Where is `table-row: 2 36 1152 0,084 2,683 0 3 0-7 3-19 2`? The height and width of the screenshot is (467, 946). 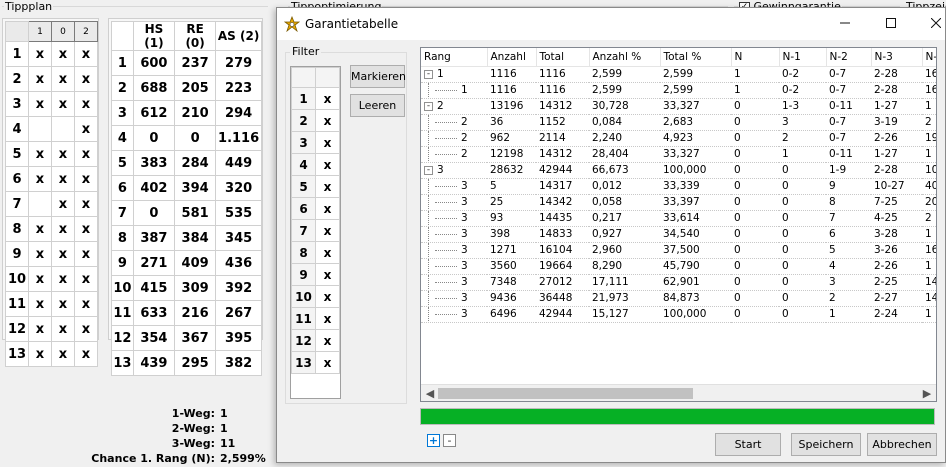
table-row: 2 36 1152 0,084 2,683 0 3 0-7 3-19 2 is located at coordinates (678, 122).